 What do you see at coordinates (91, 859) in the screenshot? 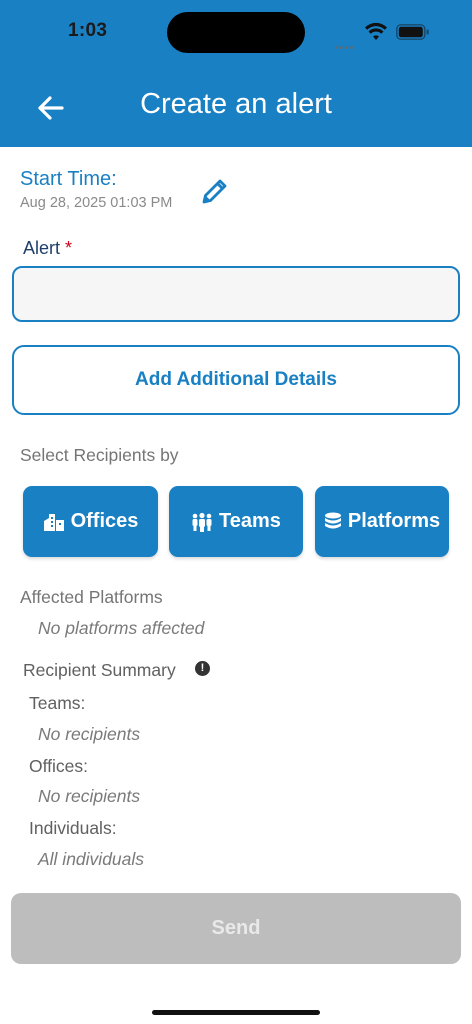
I see `individuals-summary-value: All individuals` at bounding box center [91, 859].